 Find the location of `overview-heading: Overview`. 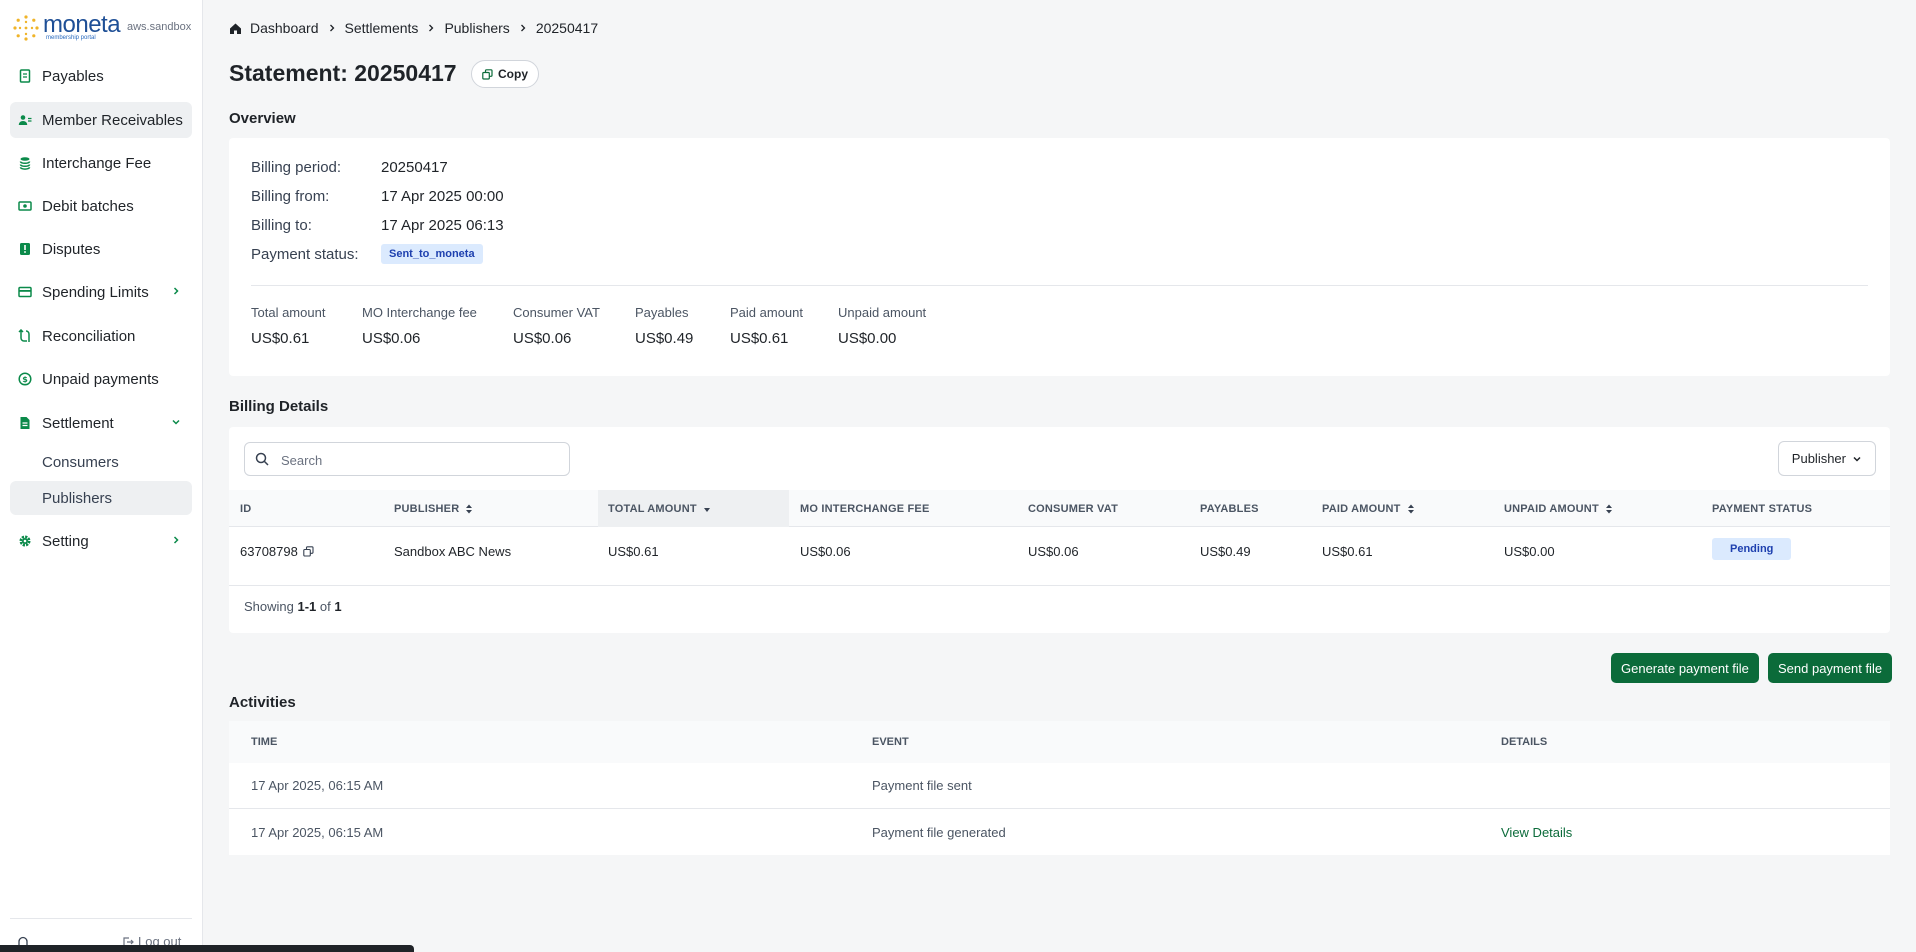

overview-heading: Overview is located at coordinates (262, 118).